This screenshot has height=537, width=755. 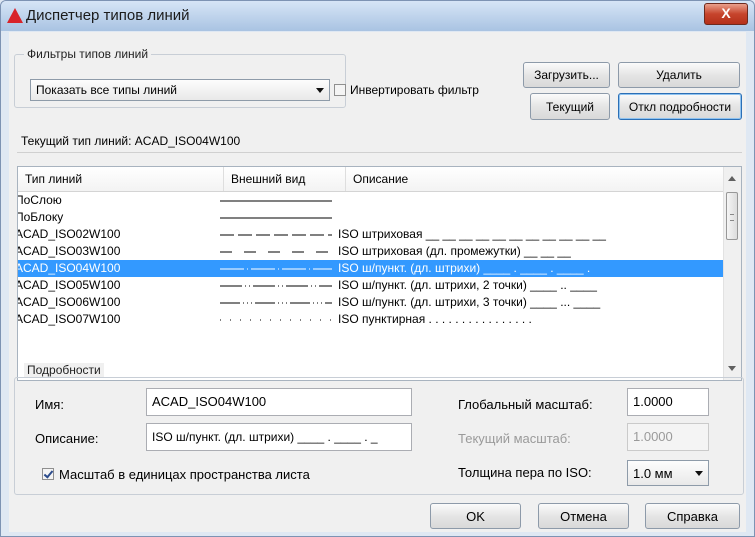 I want to click on linetype-filter-dropdown: Показать все типы линий, so click(x=180, y=90).